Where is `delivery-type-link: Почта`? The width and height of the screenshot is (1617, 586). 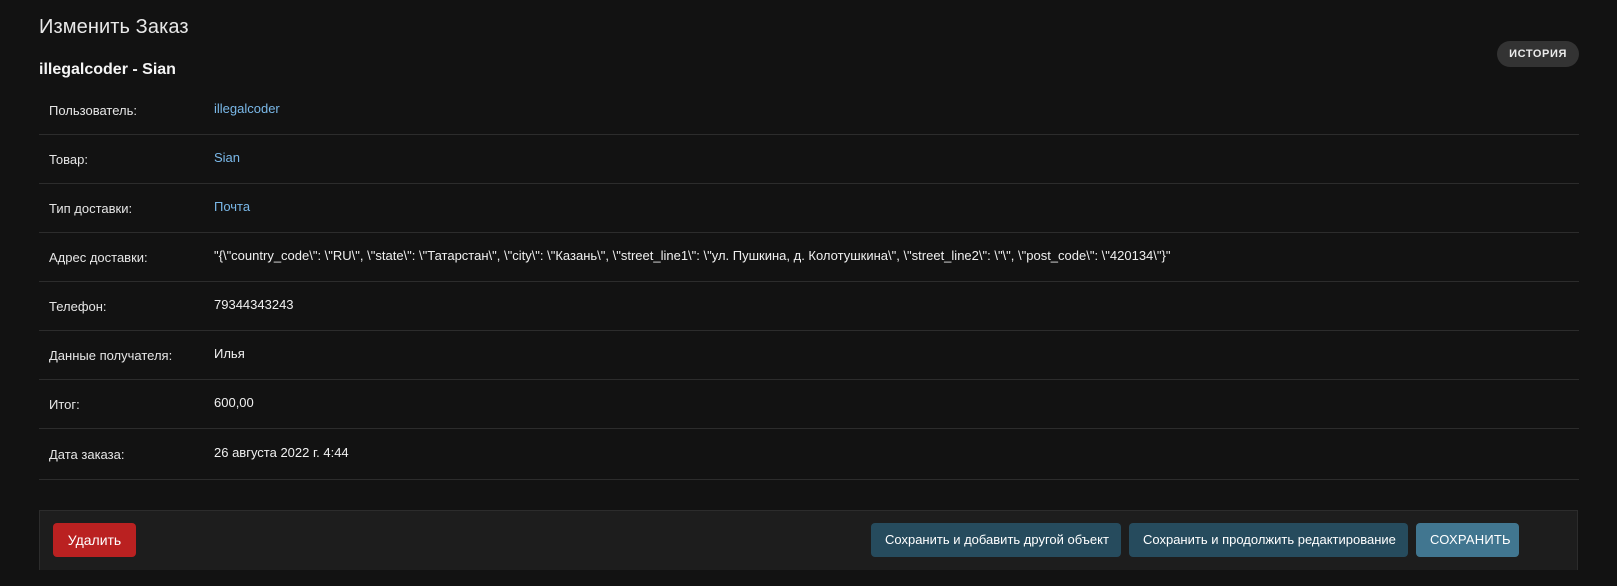
delivery-type-link: Почта is located at coordinates (232, 206).